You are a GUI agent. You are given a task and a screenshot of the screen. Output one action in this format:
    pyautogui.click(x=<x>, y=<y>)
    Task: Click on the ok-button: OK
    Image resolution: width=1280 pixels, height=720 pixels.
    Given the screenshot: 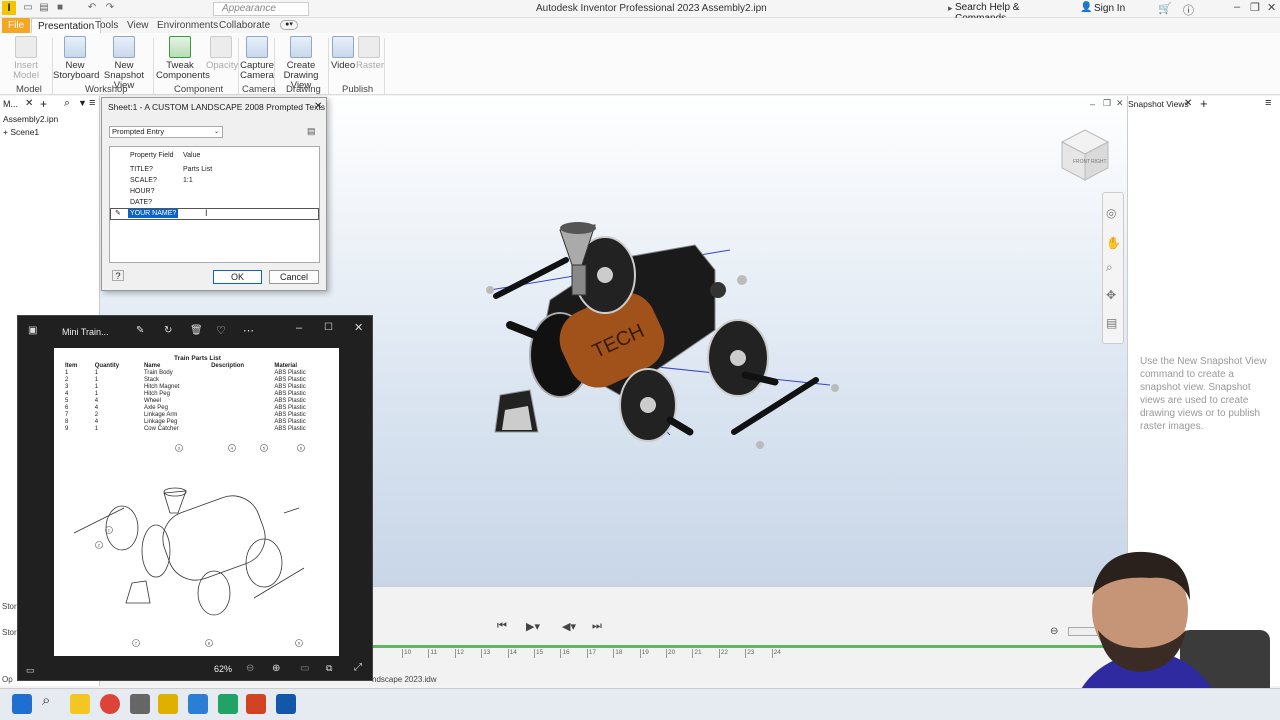 What is the action you would take?
    pyautogui.click(x=237, y=277)
    